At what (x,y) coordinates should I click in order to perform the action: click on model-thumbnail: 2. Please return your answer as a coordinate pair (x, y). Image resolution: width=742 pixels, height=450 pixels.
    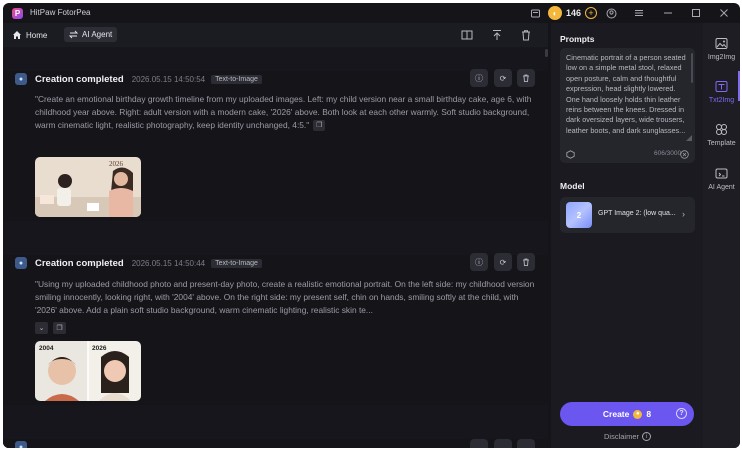
    Looking at the image, I should click on (579, 215).